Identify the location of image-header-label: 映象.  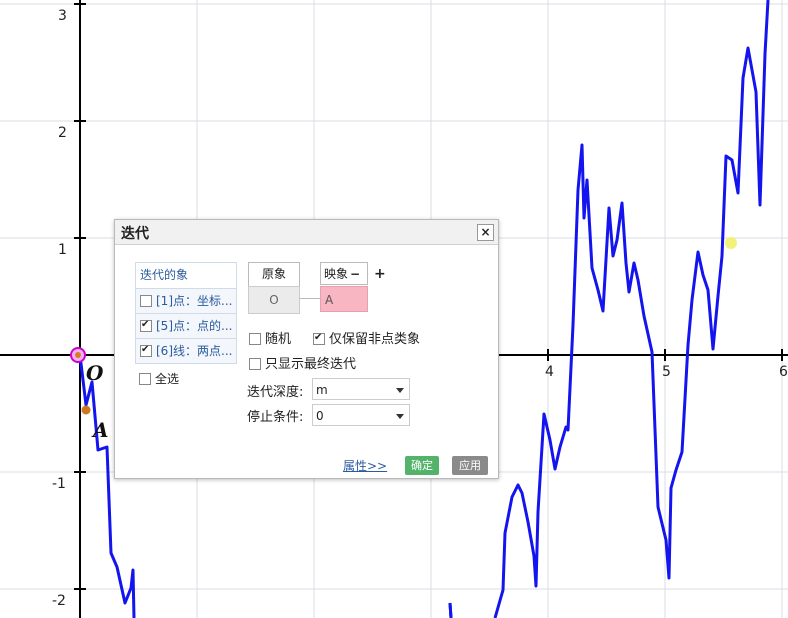
(336, 274).